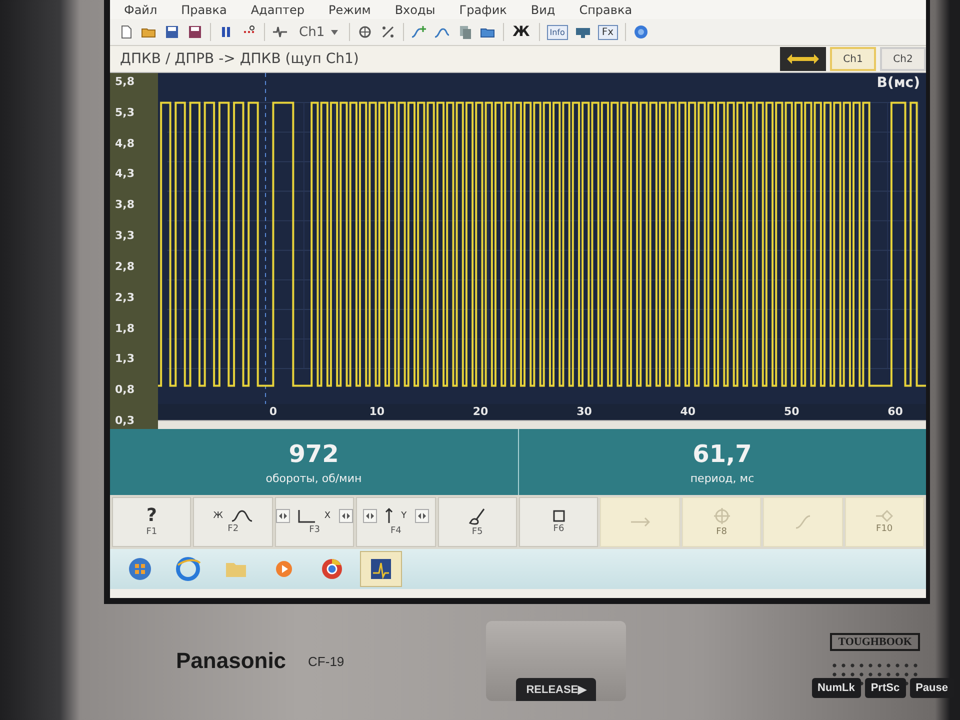 Image resolution: width=960 pixels, height=720 pixels. What do you see at coordinates (125, 173) in the screenshot?
I see `y-tick-label: 4,3` at bounding box center [125, 173].